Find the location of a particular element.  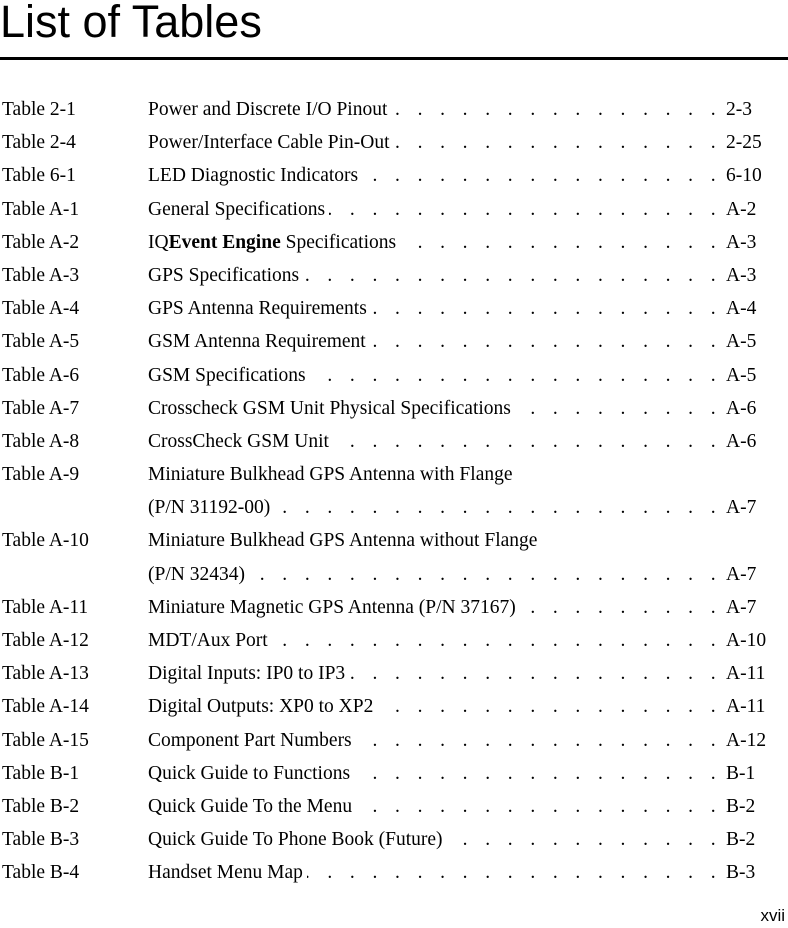

entry-title: Power and Discrete I/O Pinout is located at coordinates (270, 110).